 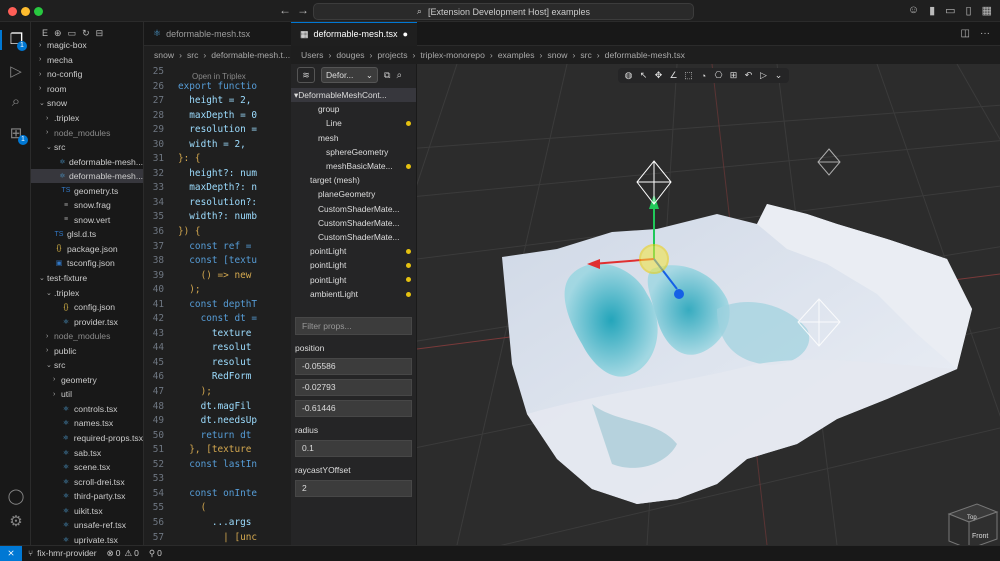 What do you see at coordinates (353, 194) in the screenshot?
I see `scene-tree-item: planeGeometry` at bounding box center [353, 194].